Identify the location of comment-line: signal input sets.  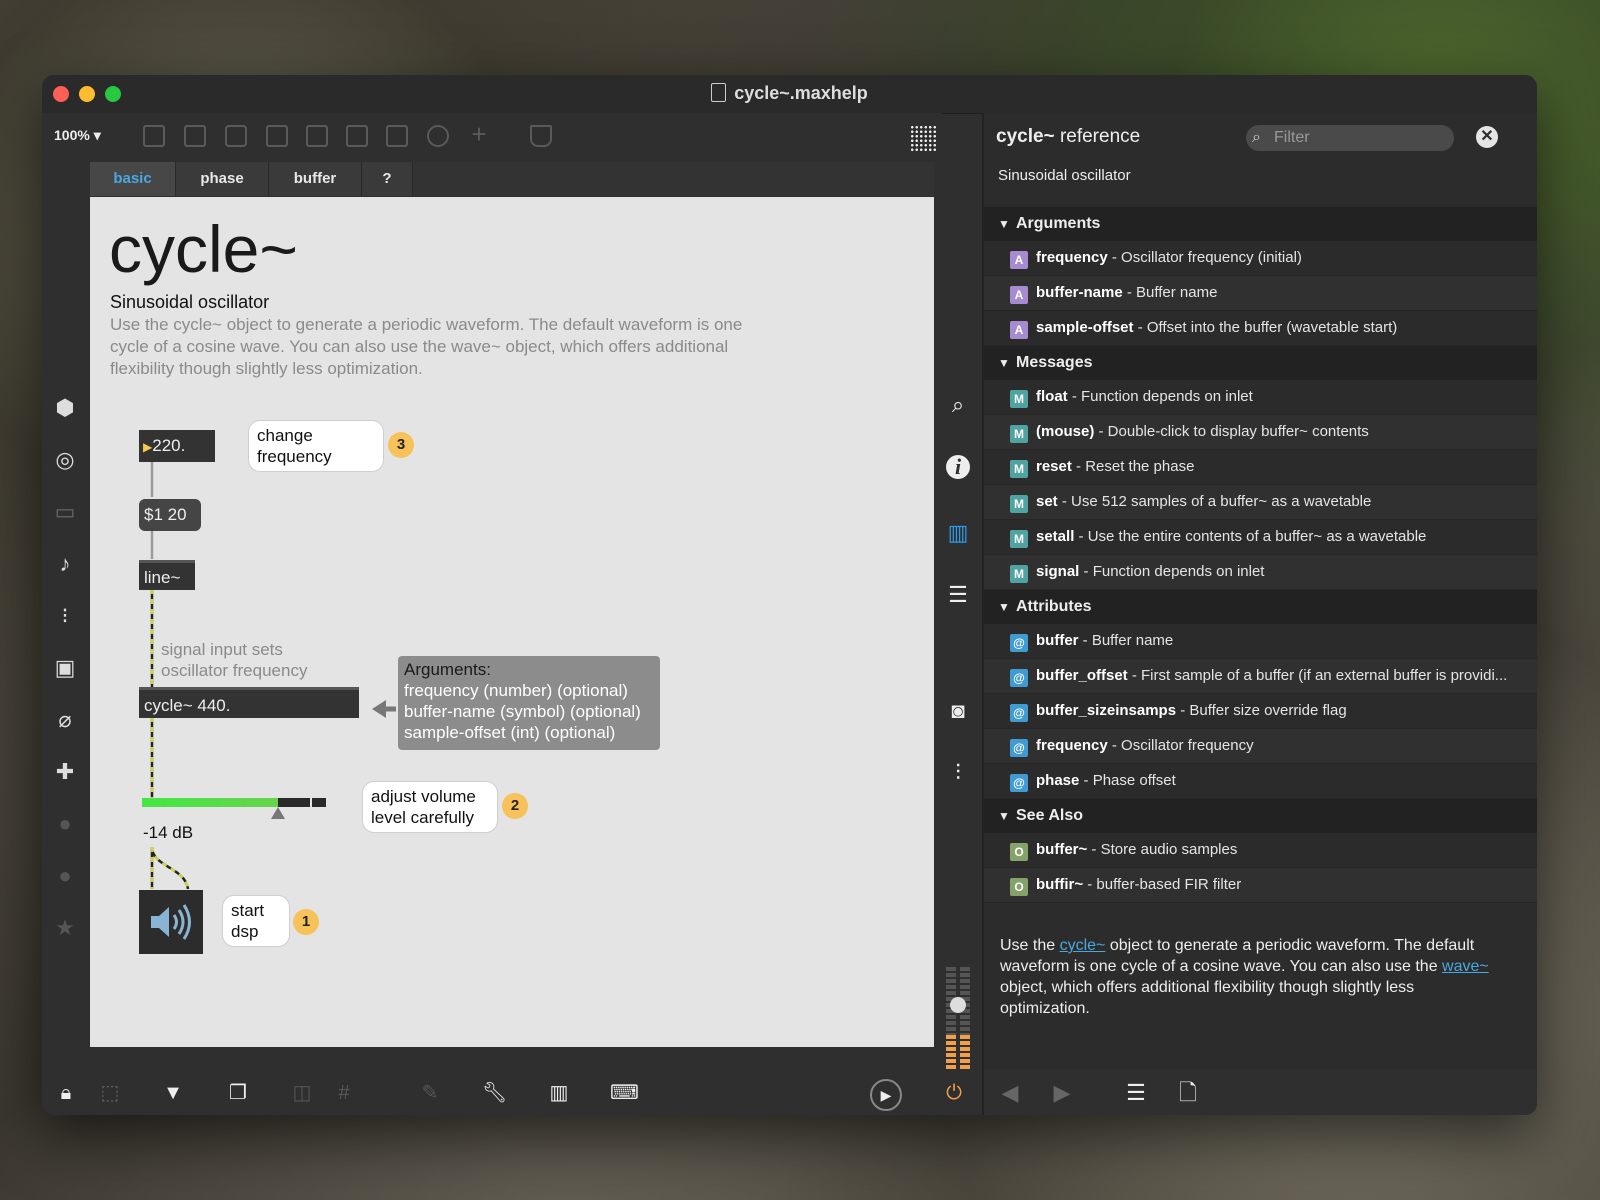
(222, 649).